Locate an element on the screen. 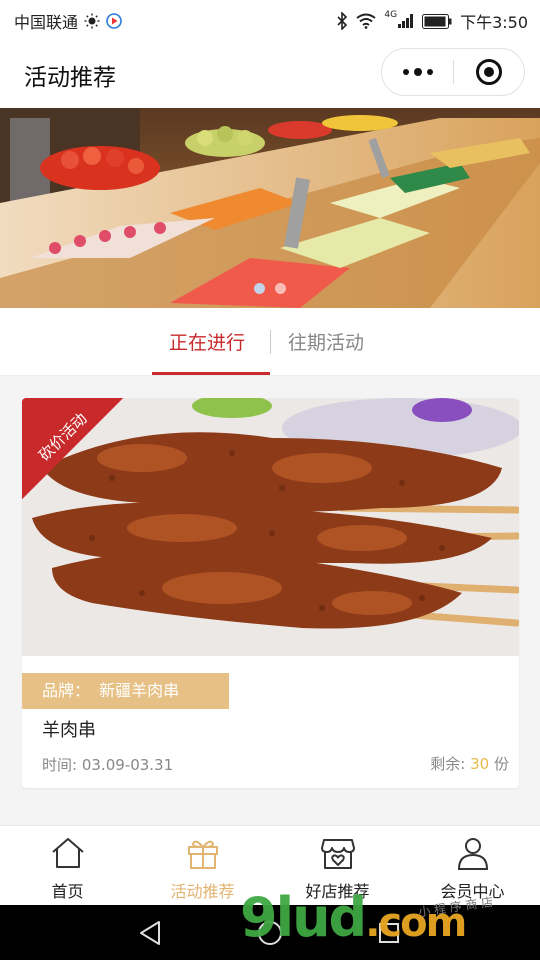 The width and height of the screenshot is (540, 960). close-miniprogram-button is located at coordinates (489, 72).